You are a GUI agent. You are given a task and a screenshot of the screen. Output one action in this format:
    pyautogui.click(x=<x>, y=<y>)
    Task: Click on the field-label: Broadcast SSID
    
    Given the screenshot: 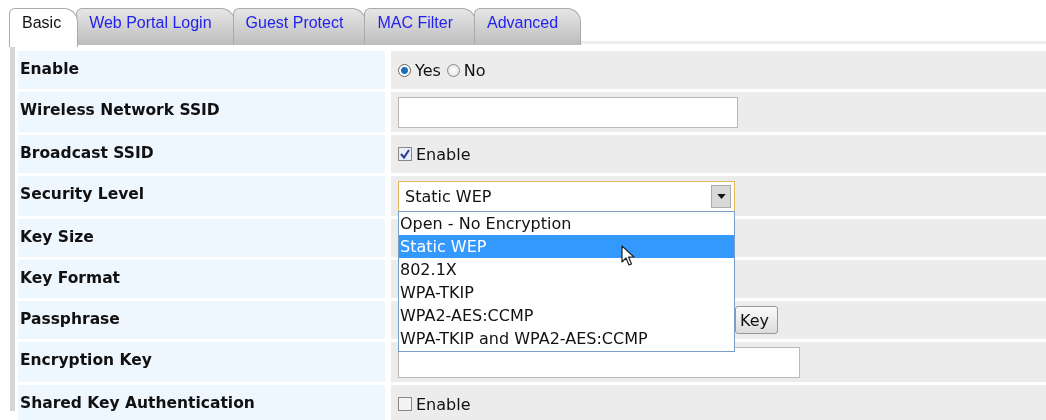 What is the action you would take?
    pyautogui.click(x=201, y=154)
    